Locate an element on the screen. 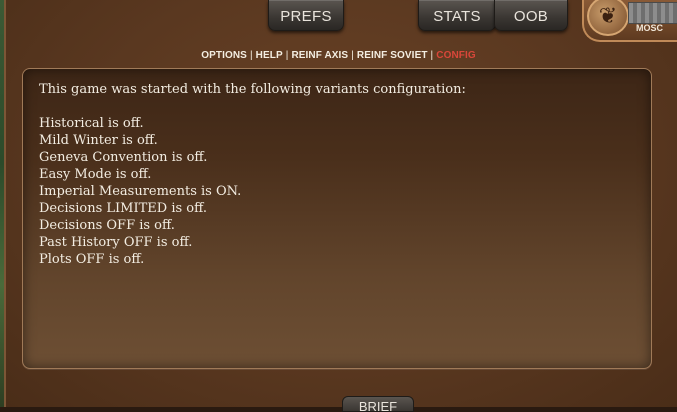 The width and height of the screenshot is (677, 412). menu-reinf-axis: REINF AXIS is located at coordinates (319, 55).